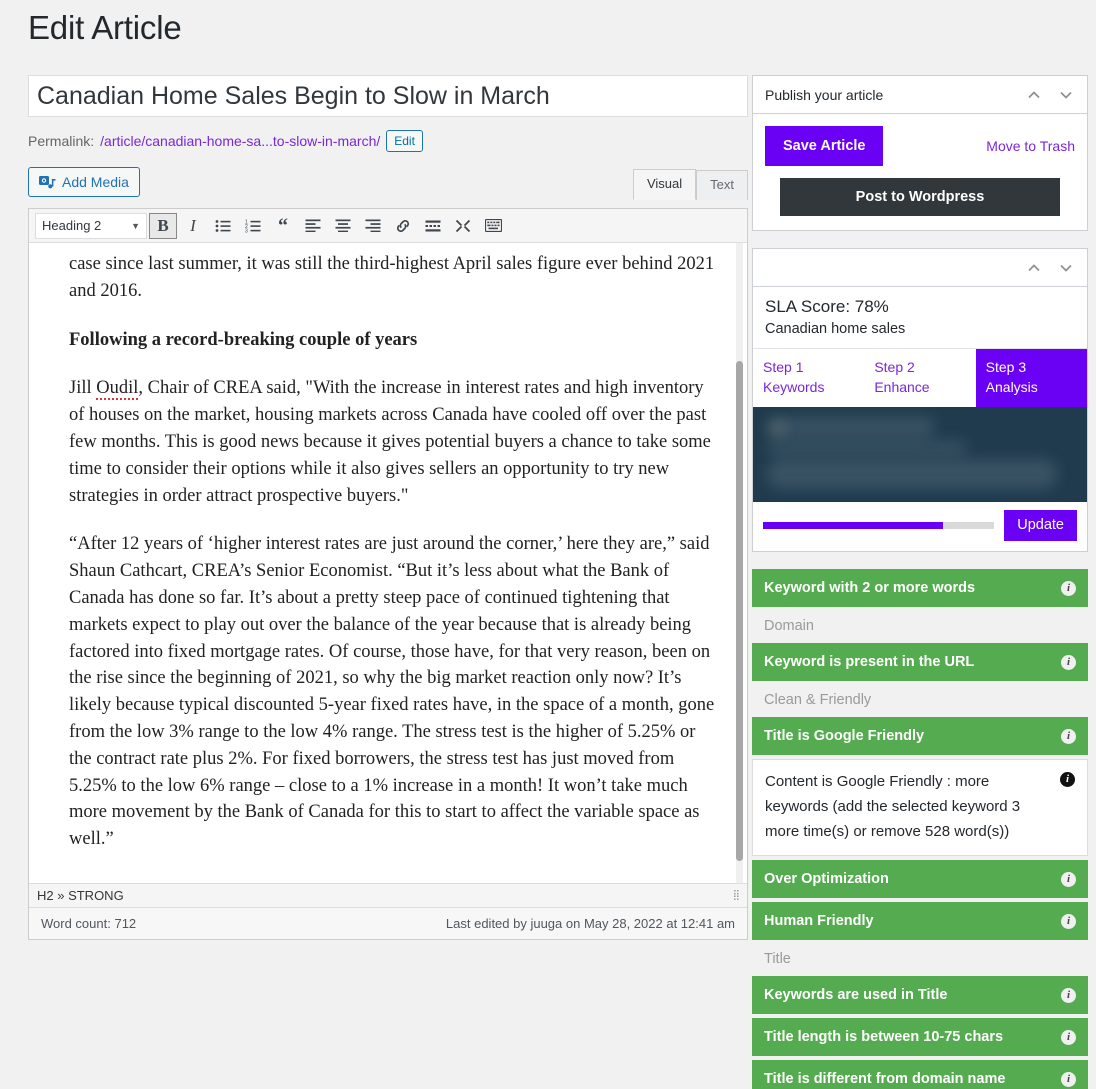 Image resolution: width=1096 pixels, height=1089 pixels. I want to click on spellcheck-error-word: Oudil, so click(117, 389).